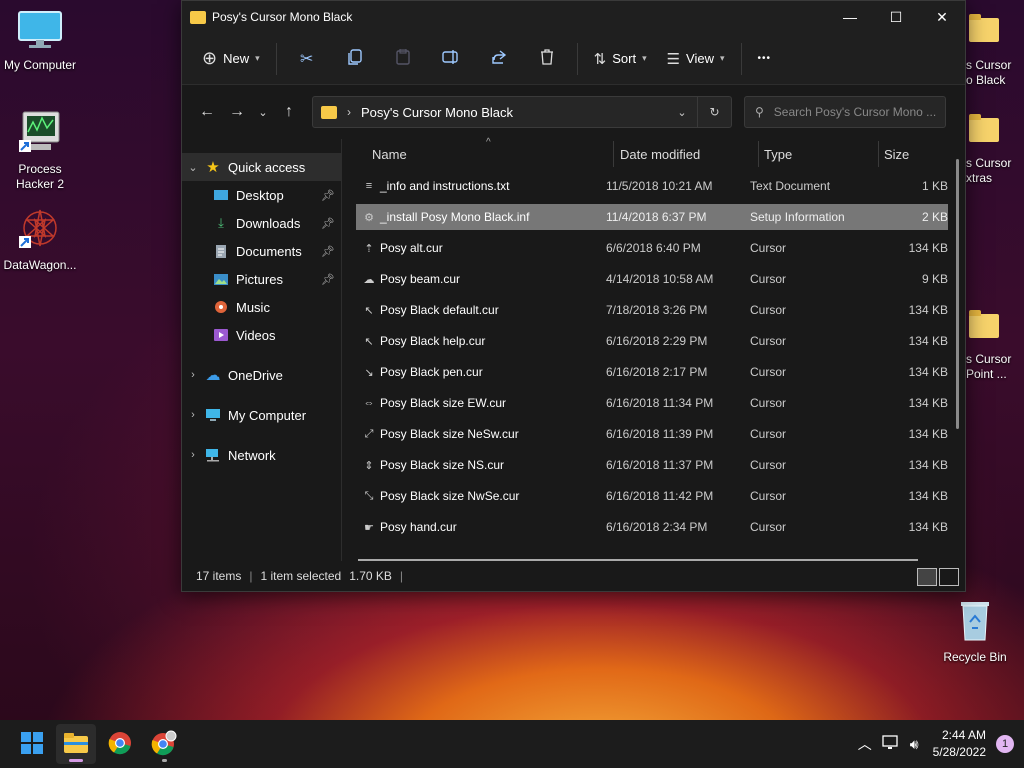  Describe the element at coordinates (164, 744) in the screenshot. I see `taskbar-chrome-profile` at that location.